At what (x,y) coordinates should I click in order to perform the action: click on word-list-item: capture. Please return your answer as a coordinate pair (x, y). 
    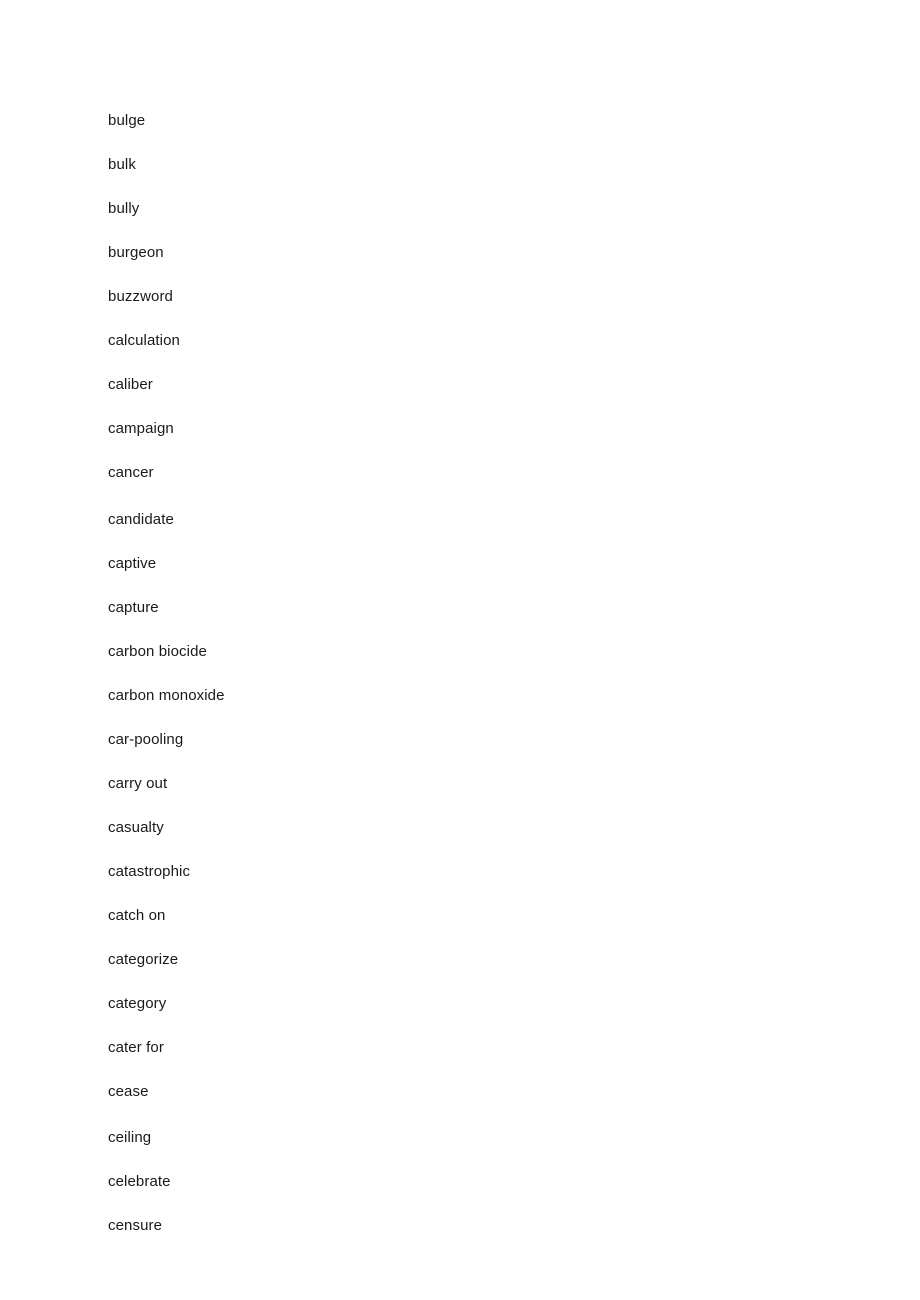
    Looking at the image, I should click on (133, 607).